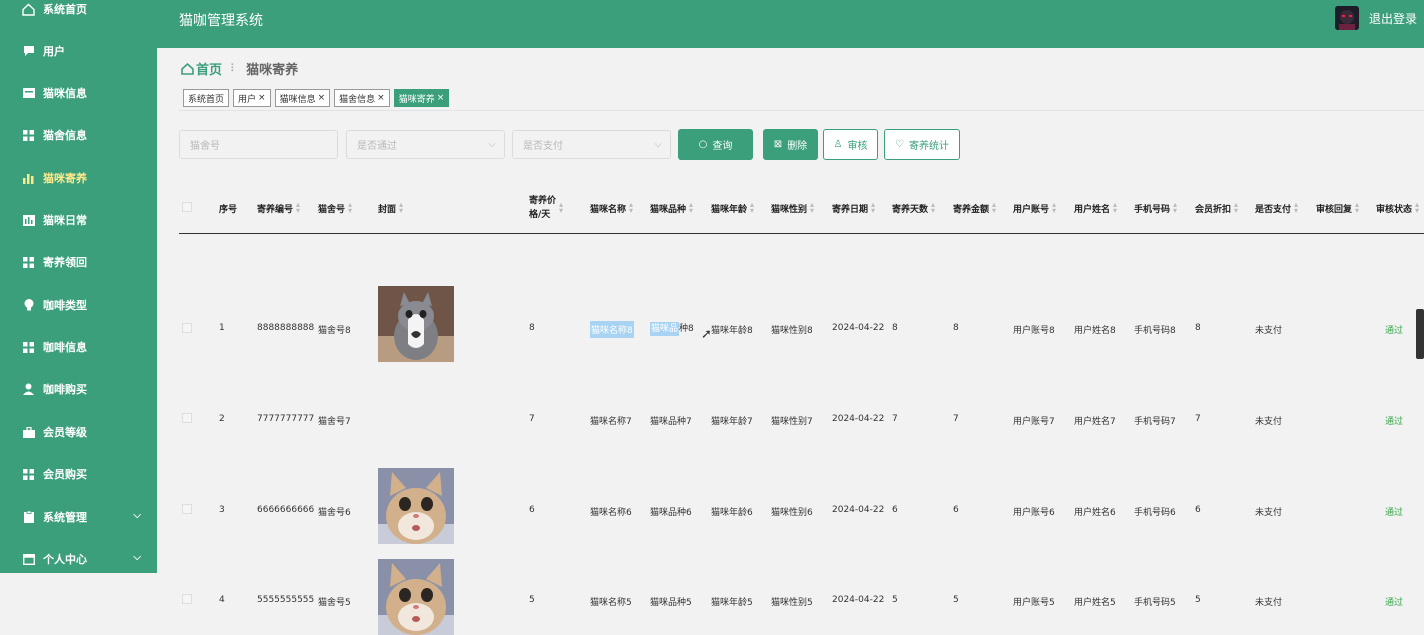  Describe the element at coordinates (850, 209) in the screenshot. I see `header-label: 寄养日期` at that location.